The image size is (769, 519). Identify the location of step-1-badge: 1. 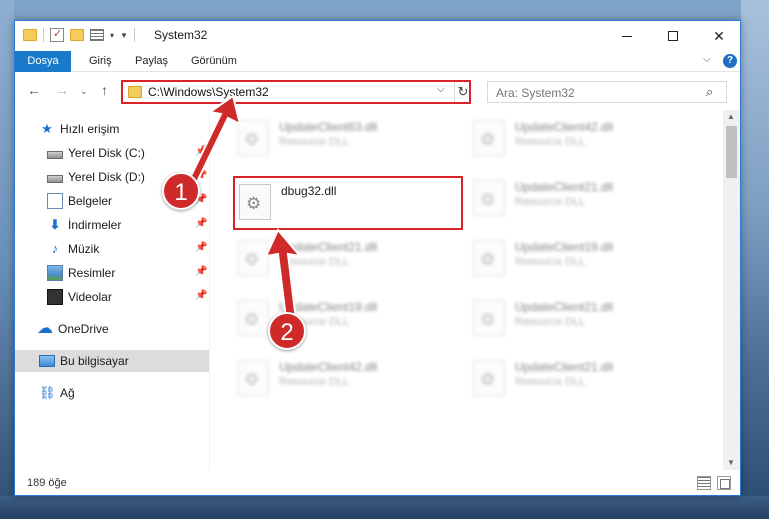
(181, 191).